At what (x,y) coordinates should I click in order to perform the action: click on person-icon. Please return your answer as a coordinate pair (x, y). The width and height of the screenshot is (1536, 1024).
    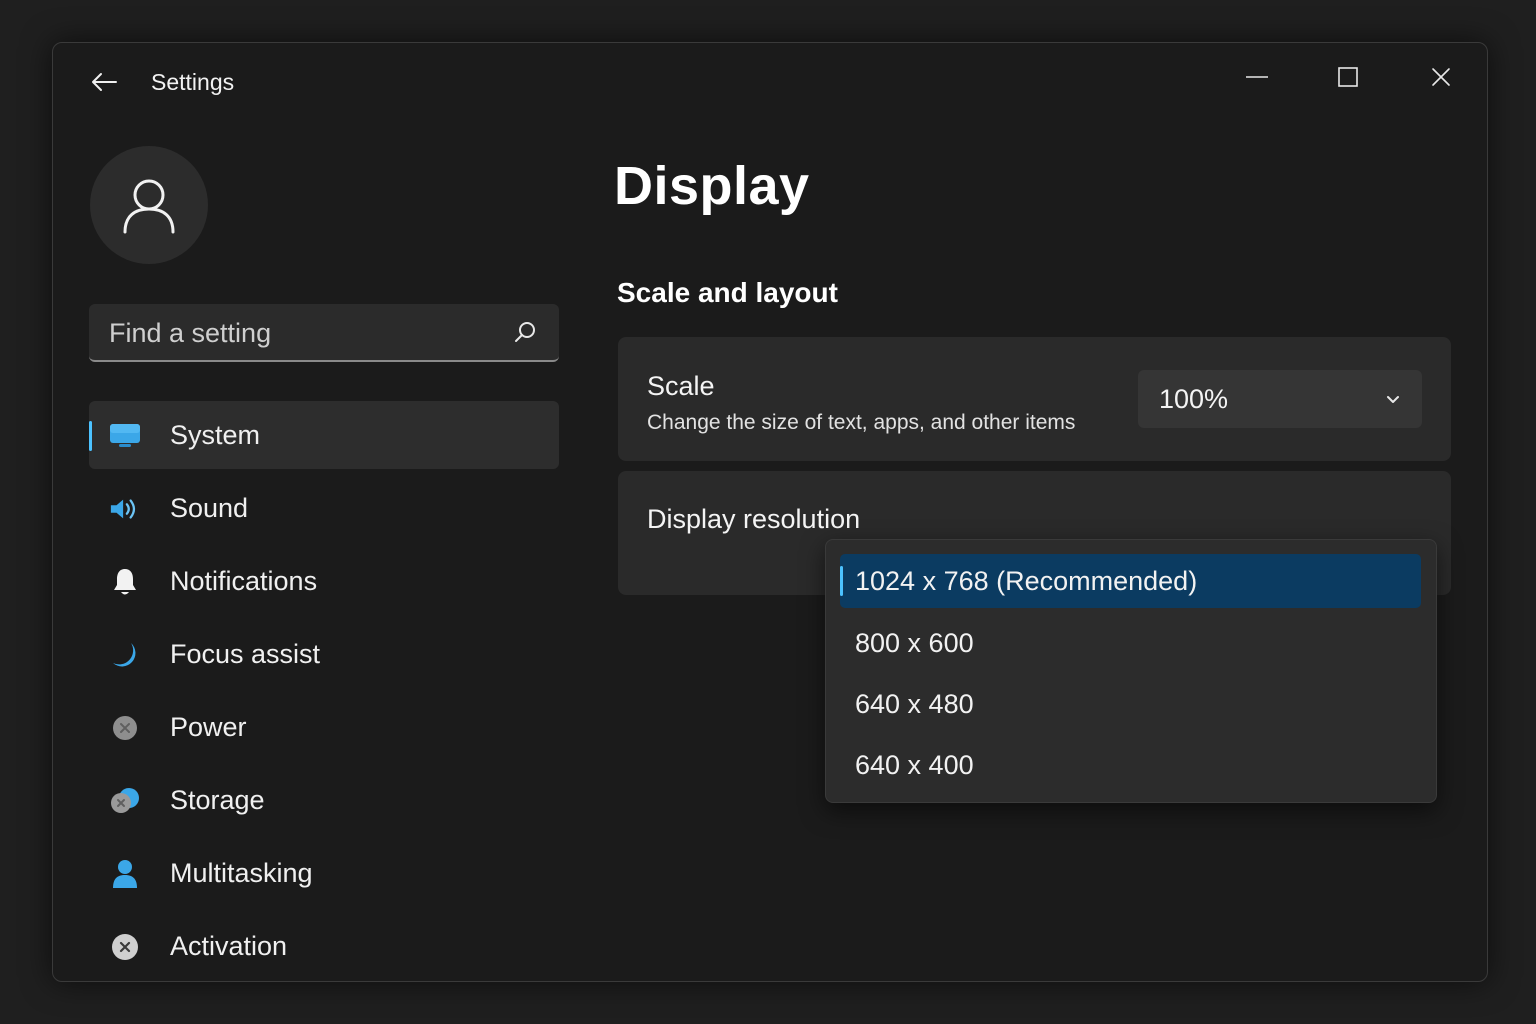
    Looking at the image, I should click on (125, 874).